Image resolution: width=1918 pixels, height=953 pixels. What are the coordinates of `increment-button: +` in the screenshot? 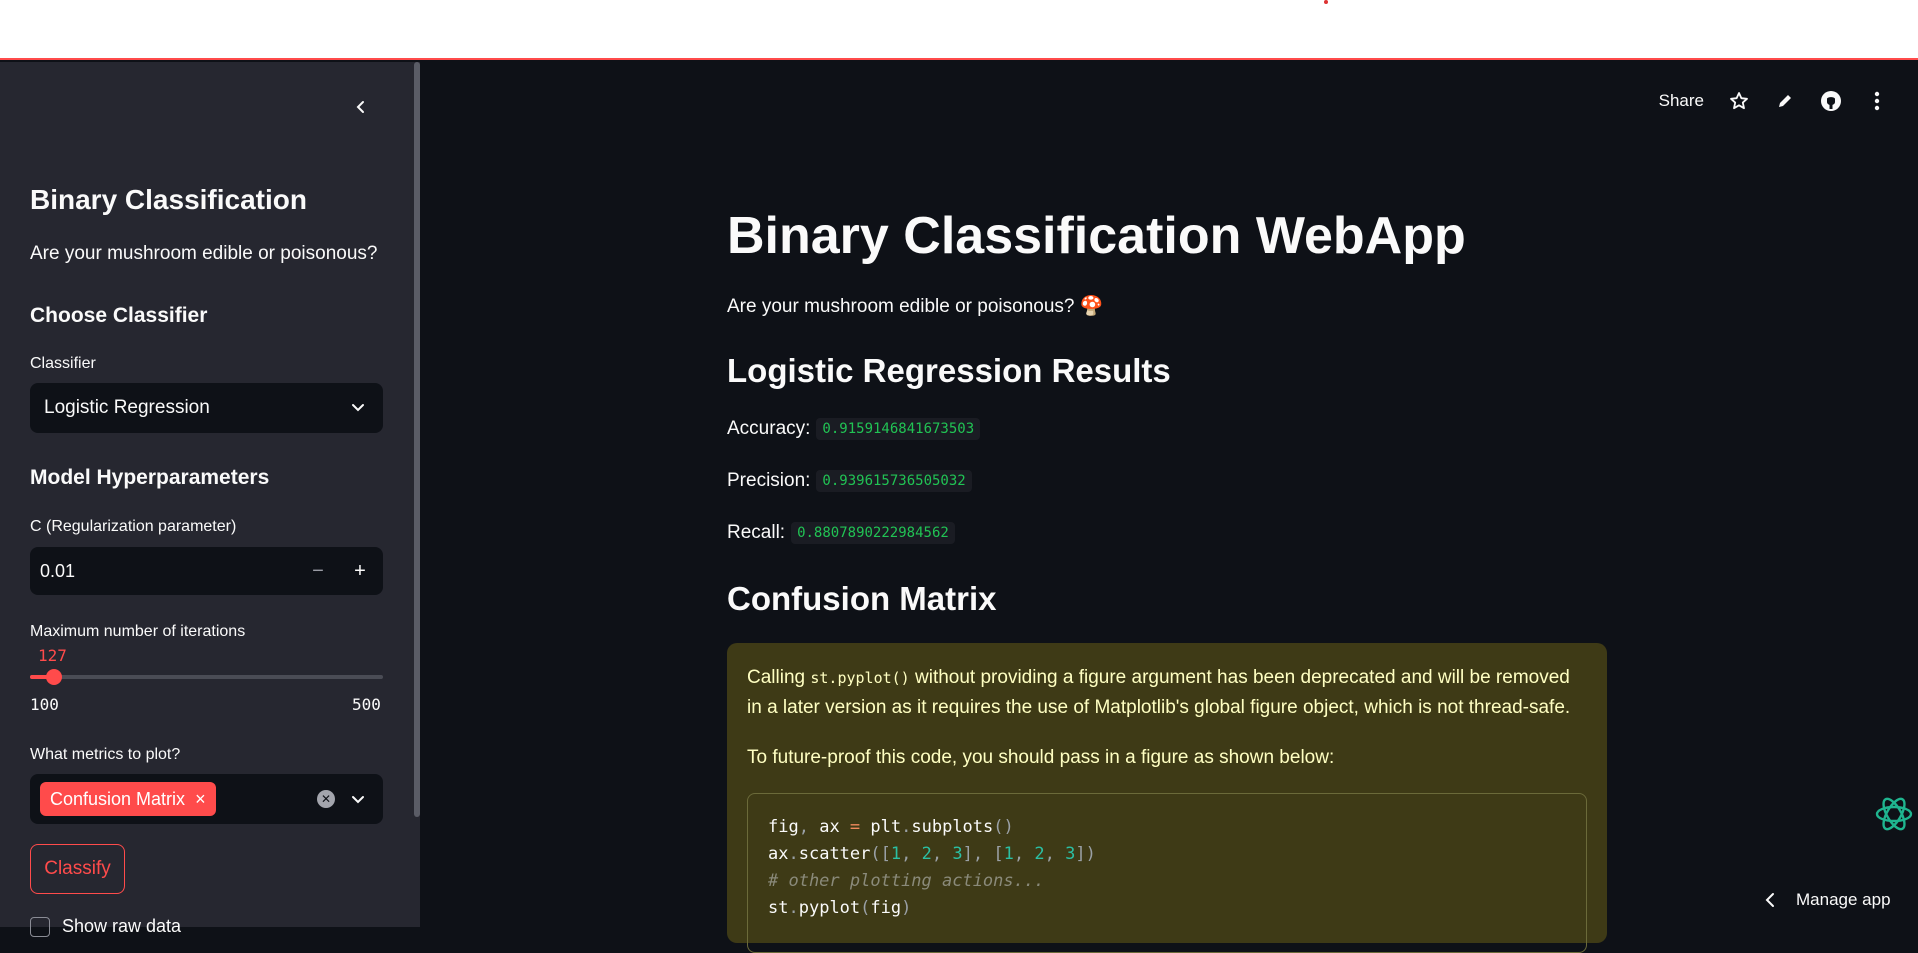 It's located at (360, 571).